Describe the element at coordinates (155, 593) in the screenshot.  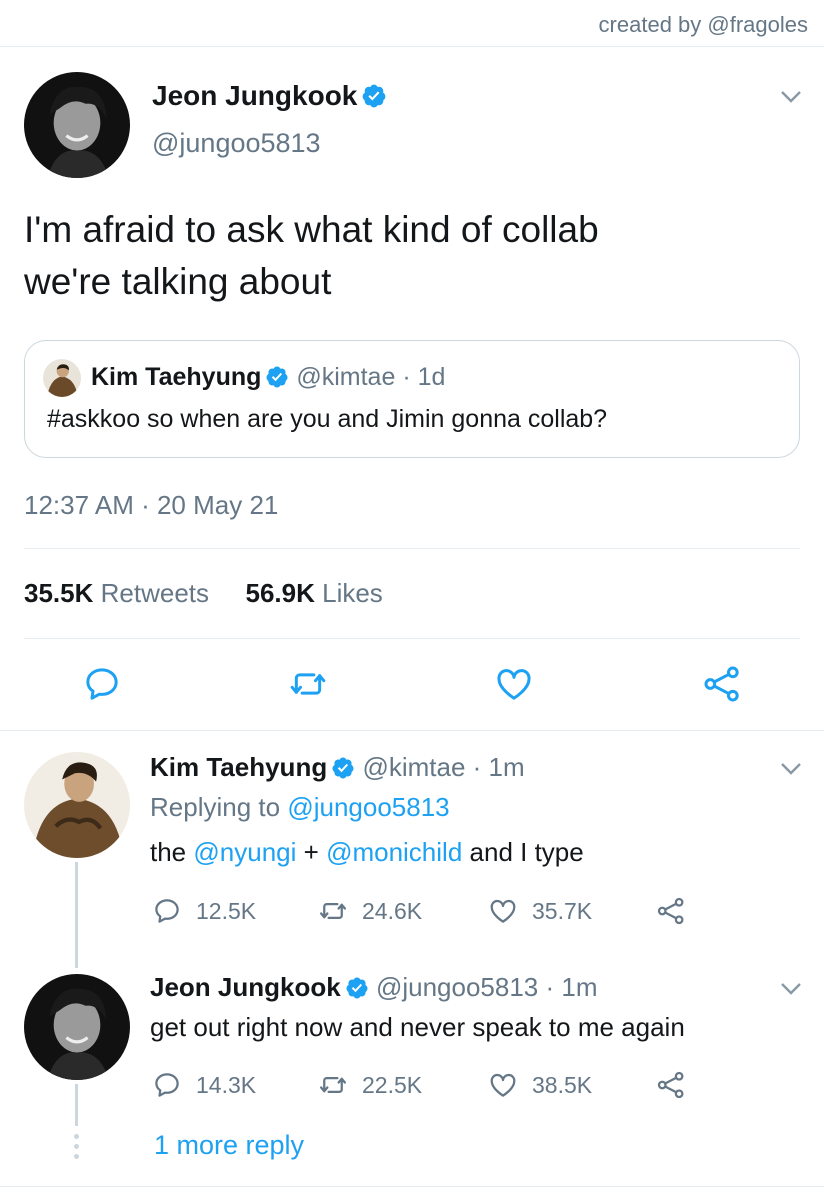
I see `retweets-label: Retweets` at that location.